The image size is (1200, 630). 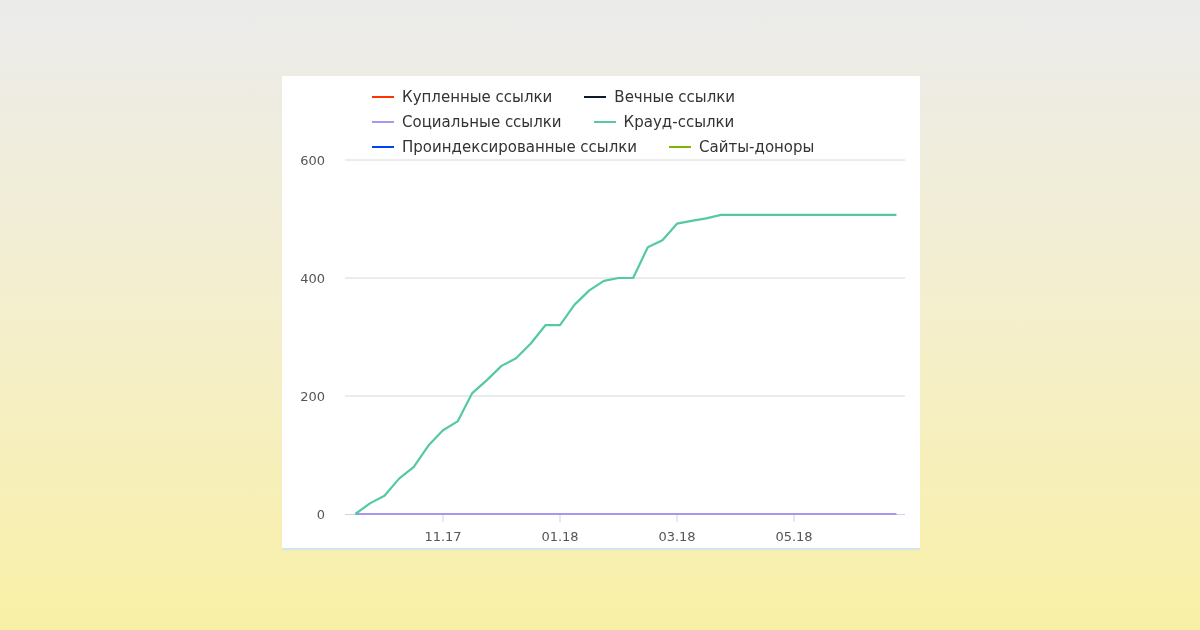 I want to click on legend-label: Социальные ссылки, so click(x=482, y=122).